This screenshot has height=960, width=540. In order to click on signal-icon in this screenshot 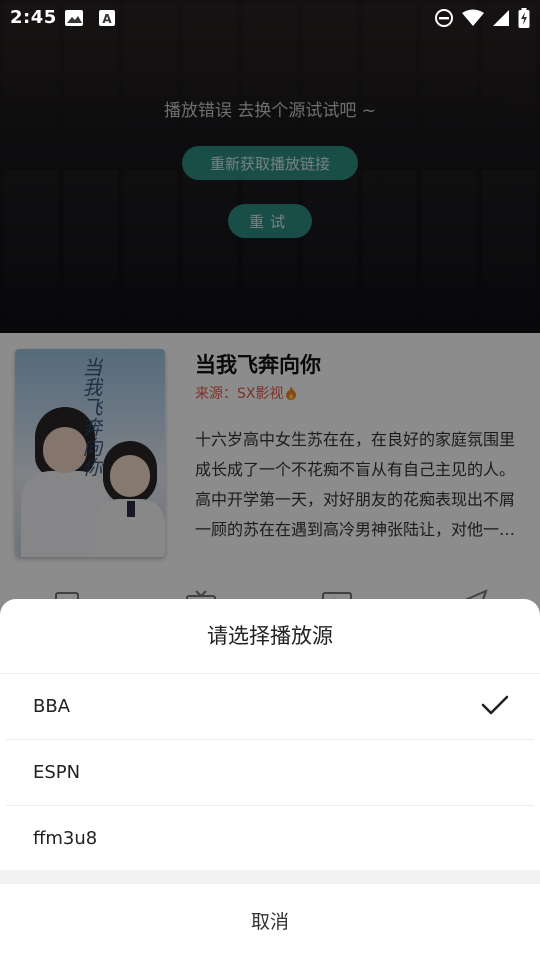, I will do `click(501, 20)`.